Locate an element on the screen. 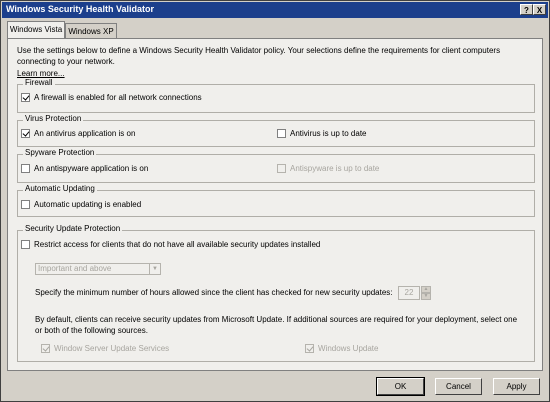  antivirus-on-label: An antivirus application is on is located at coordinates (85, 133).